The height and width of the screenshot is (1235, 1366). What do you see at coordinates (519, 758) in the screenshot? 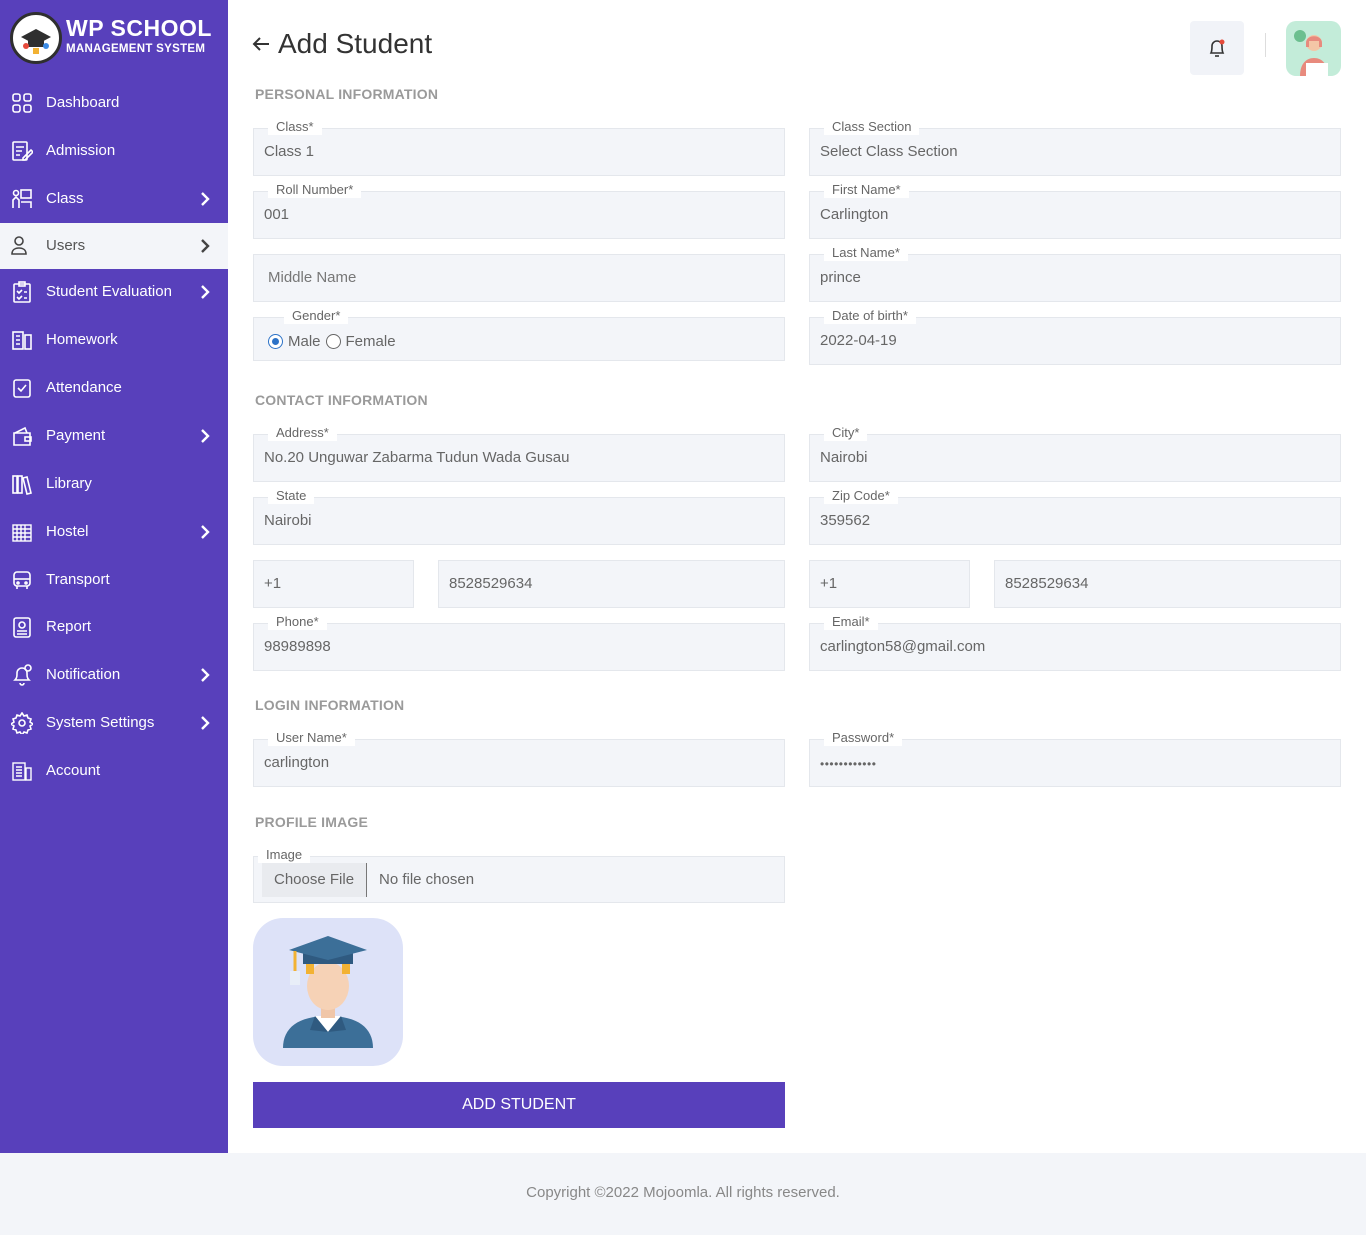
I see `username-field: User Name* carlington` at bounding box center [519, 758].